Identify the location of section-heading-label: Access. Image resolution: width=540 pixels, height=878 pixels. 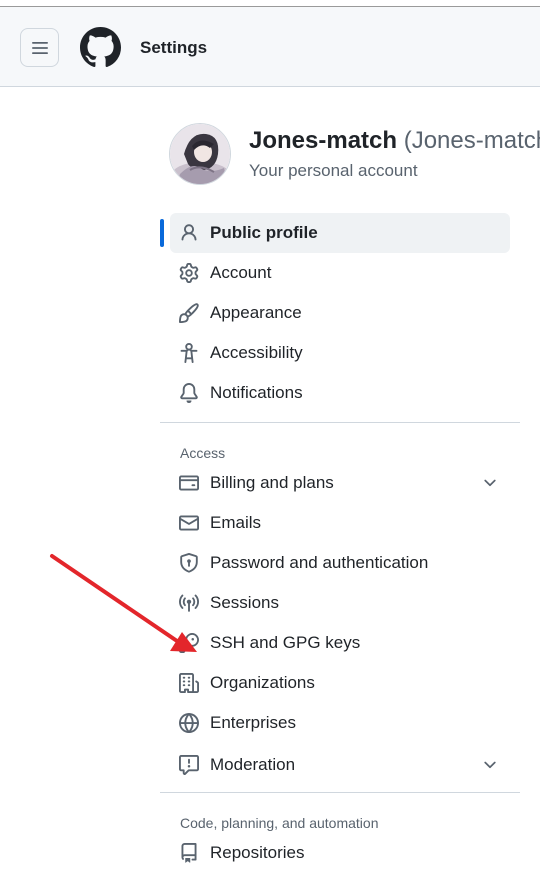
(203, 453).